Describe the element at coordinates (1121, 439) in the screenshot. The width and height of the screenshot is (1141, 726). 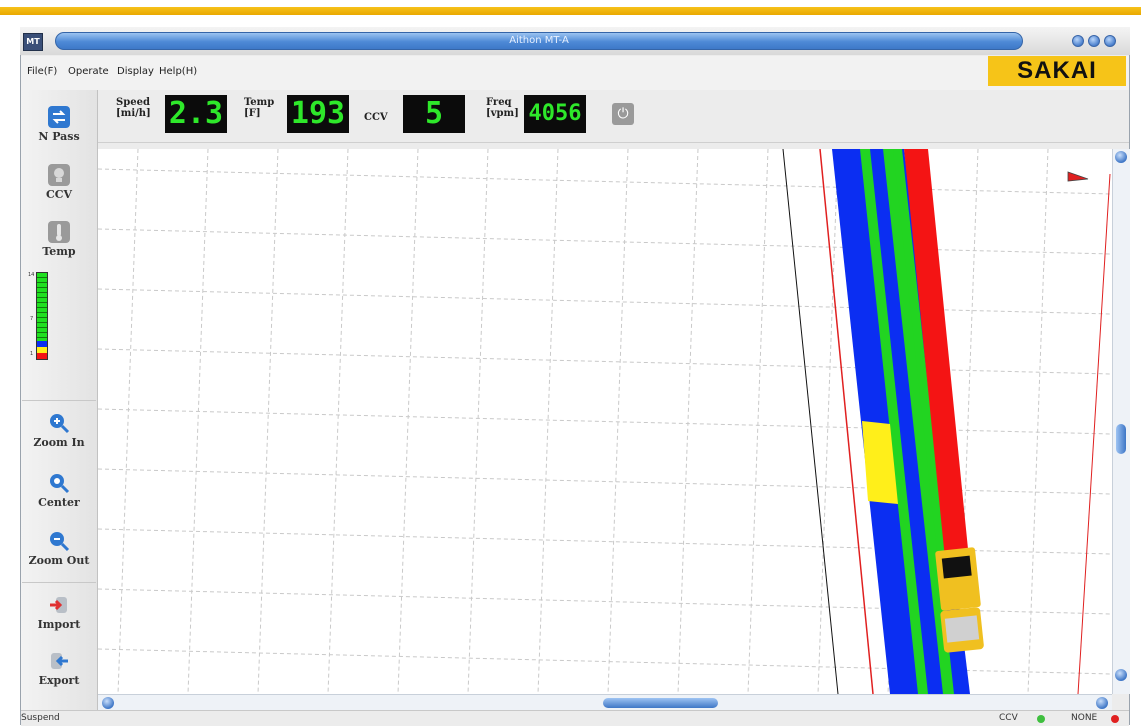
I see `vertical-scroll-thumb` at that location.